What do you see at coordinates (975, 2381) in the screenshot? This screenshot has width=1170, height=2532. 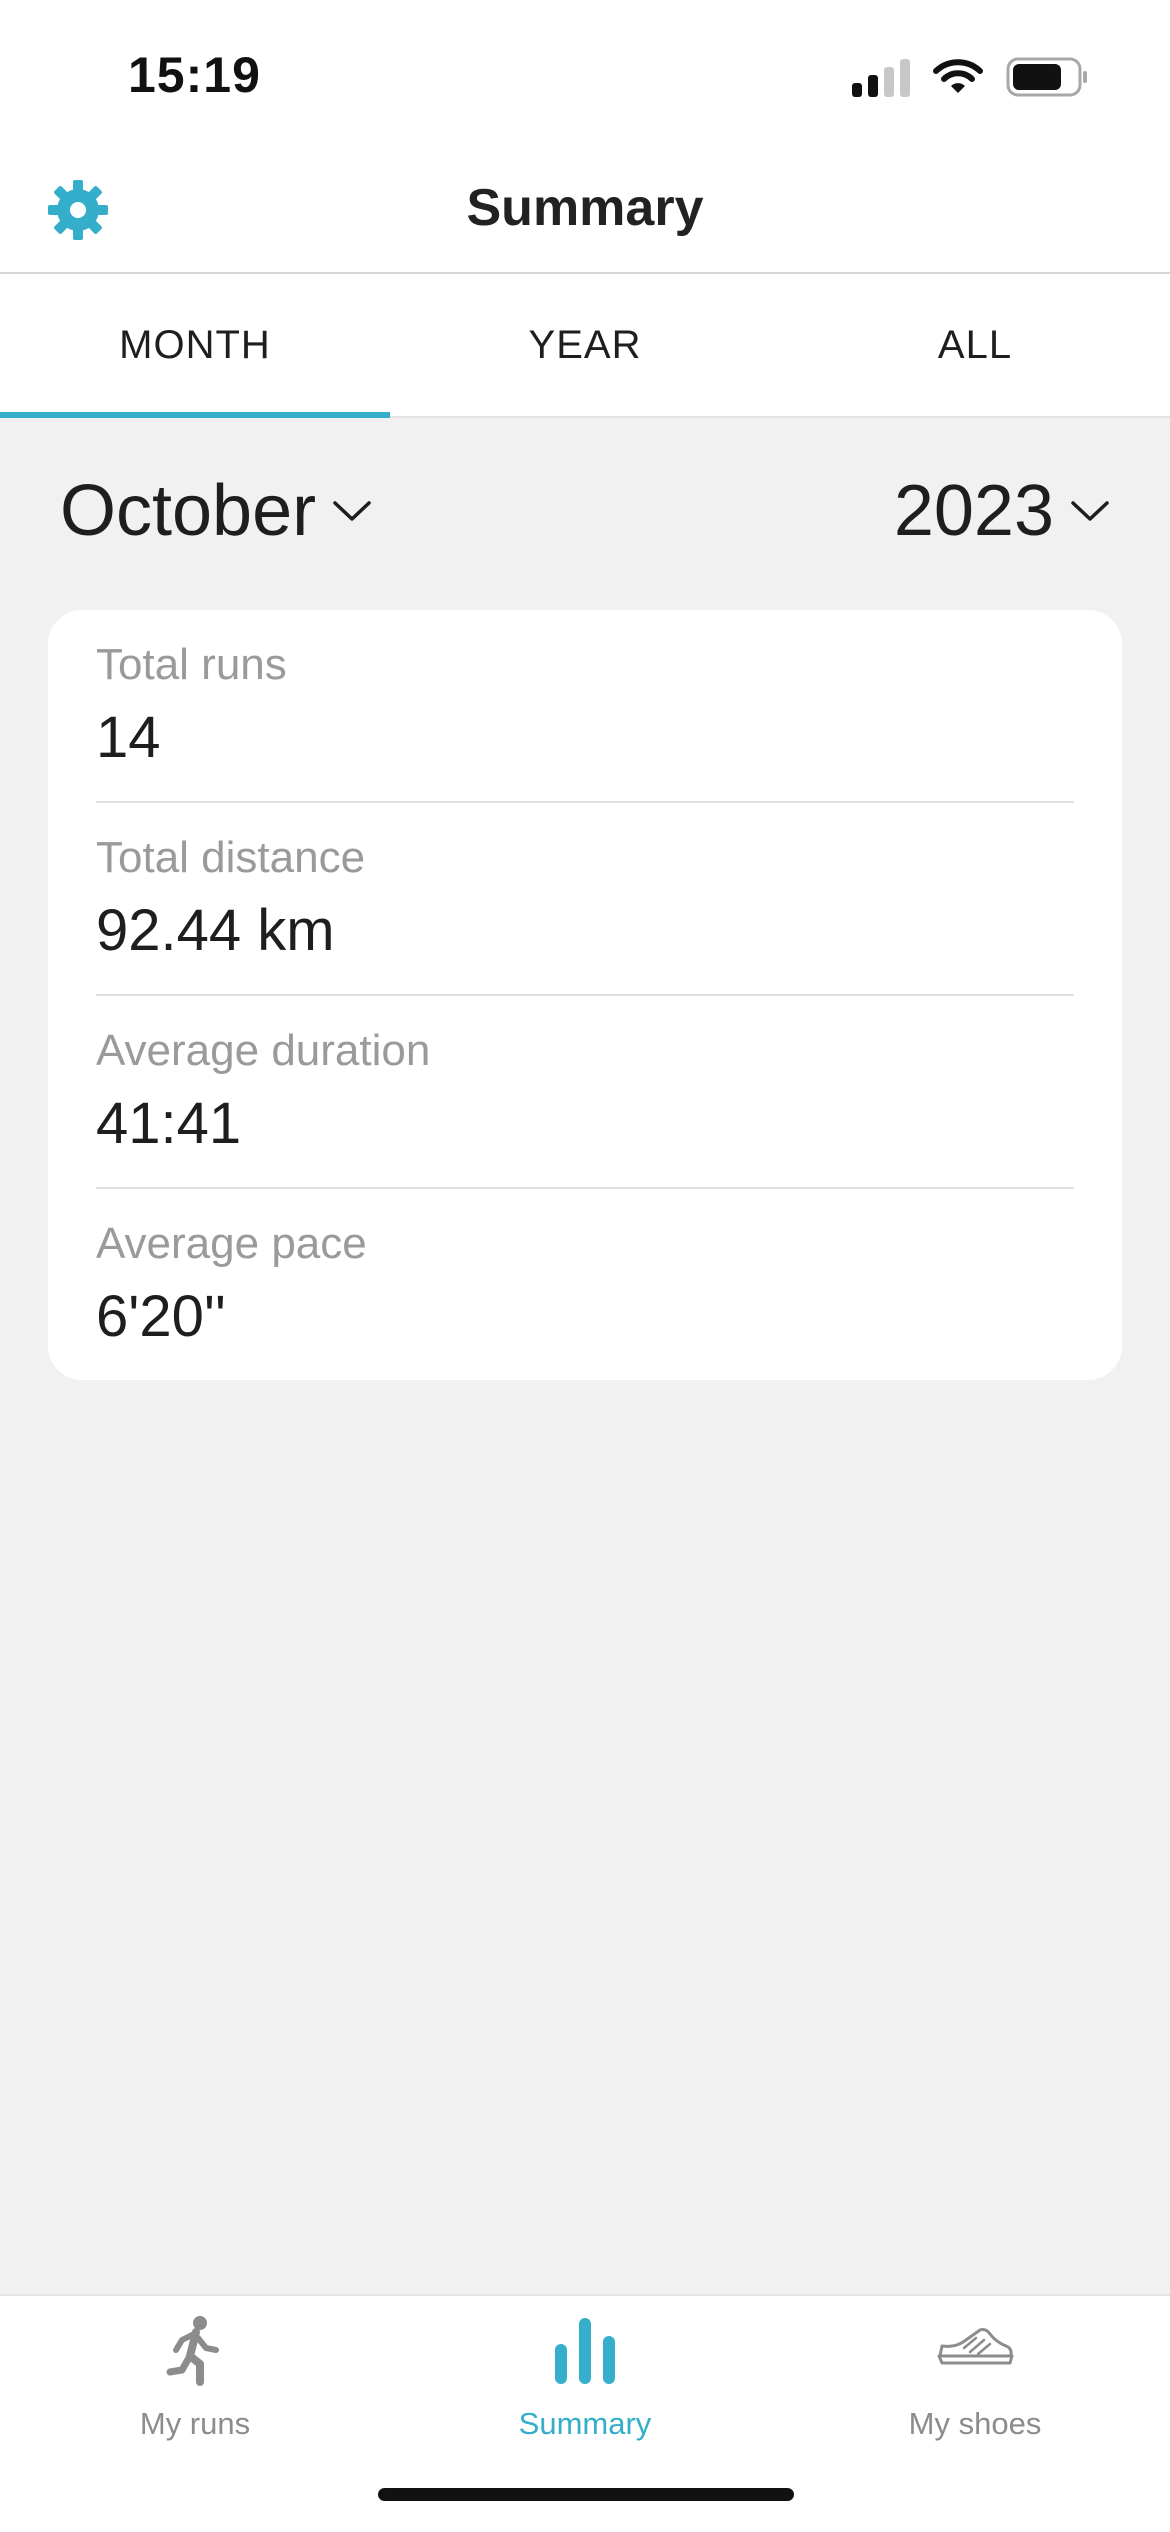 I see `tab-bar-item-my-shoes: My shoes` at bounding box center [975, 2381].